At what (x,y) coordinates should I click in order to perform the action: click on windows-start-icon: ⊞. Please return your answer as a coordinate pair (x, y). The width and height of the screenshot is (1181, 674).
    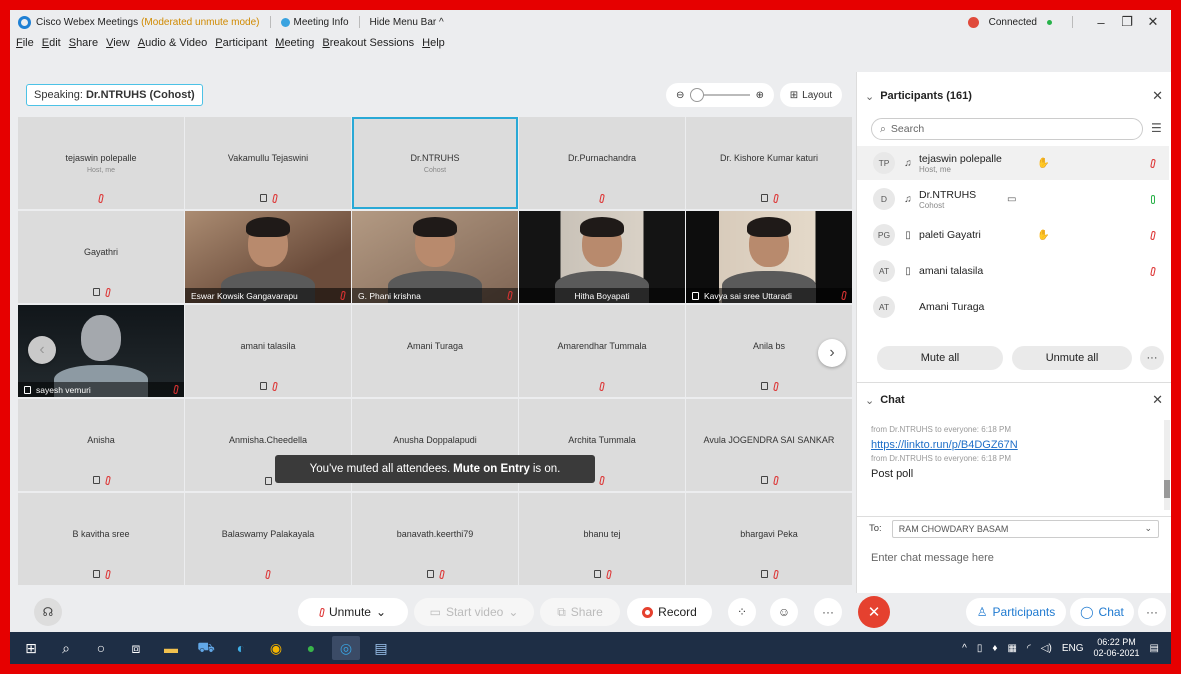
    Looking at the image, I should click on (31, 648).